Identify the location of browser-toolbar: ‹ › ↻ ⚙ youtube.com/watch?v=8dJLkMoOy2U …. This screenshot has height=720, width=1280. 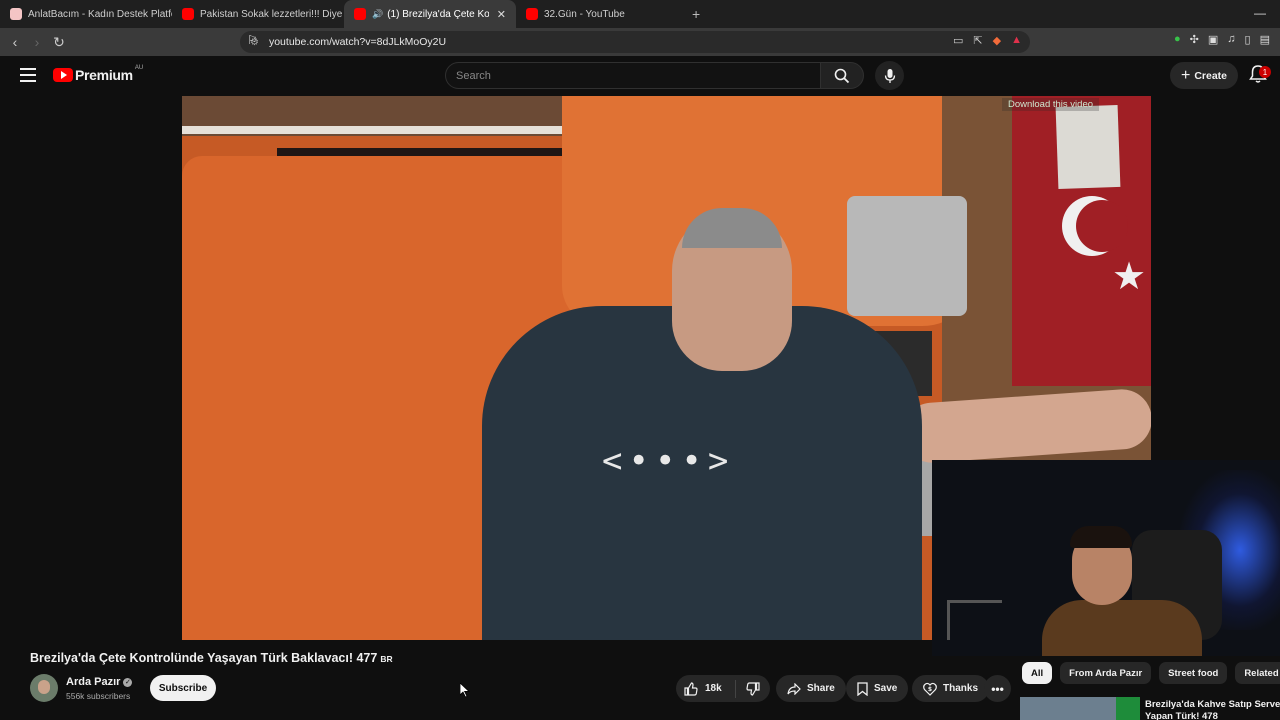
(640, 42).